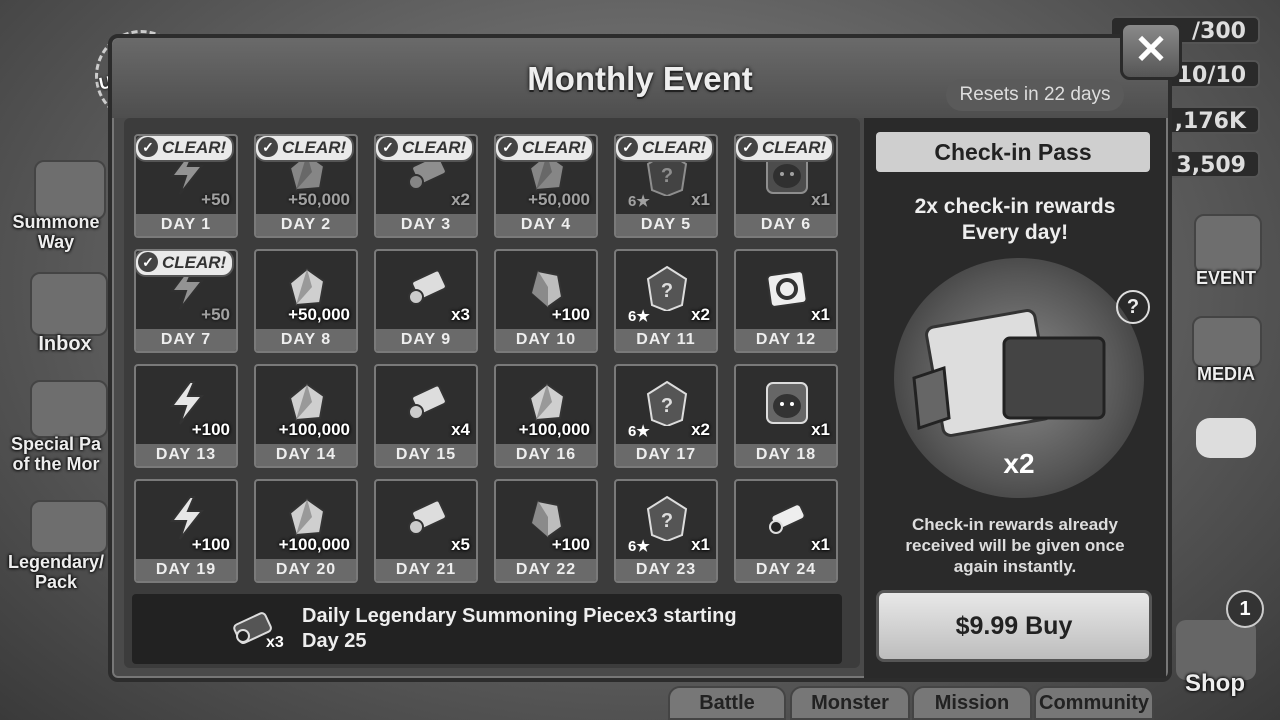  I want to click on shop-label: Shop, so click(1215, 683).